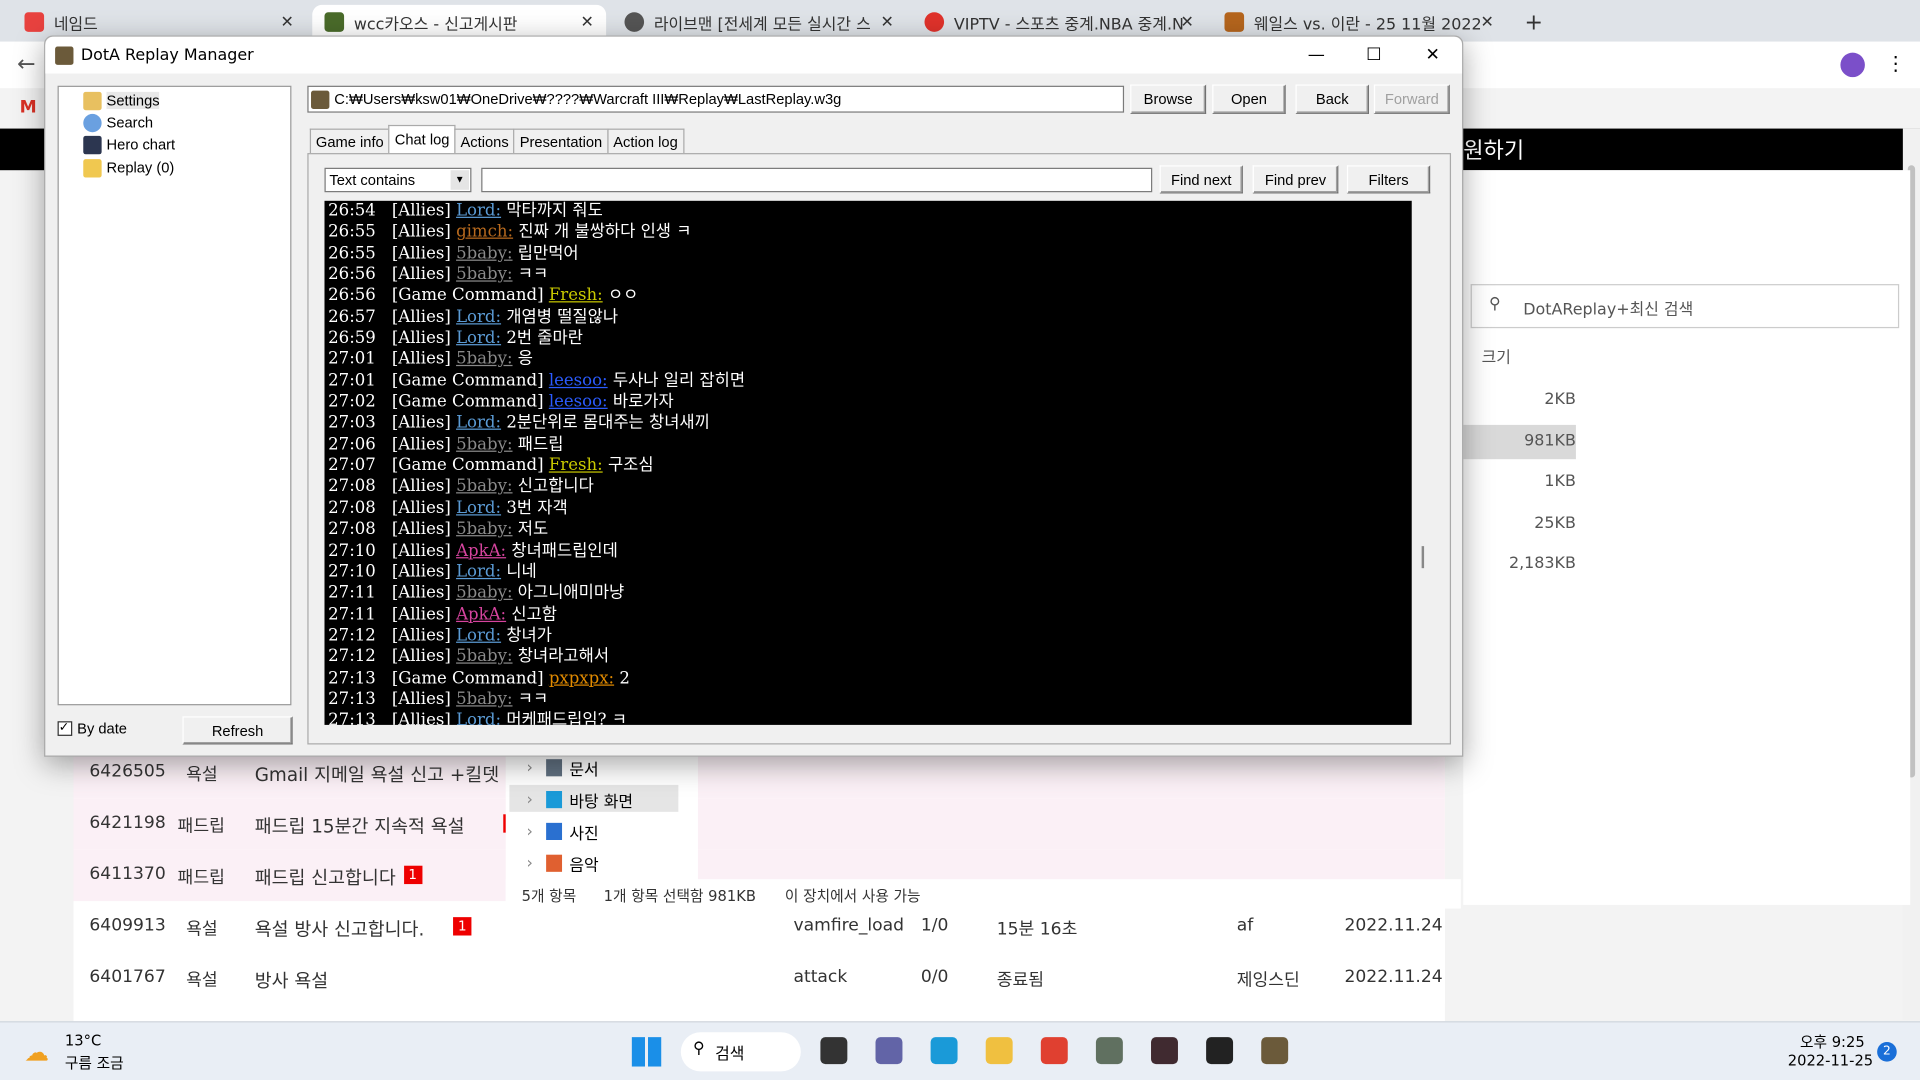 The image size is (1920, 1080). I want to click on browser-tab: wcc카오스 - 신고게시판 ✕, so click(459, 22).